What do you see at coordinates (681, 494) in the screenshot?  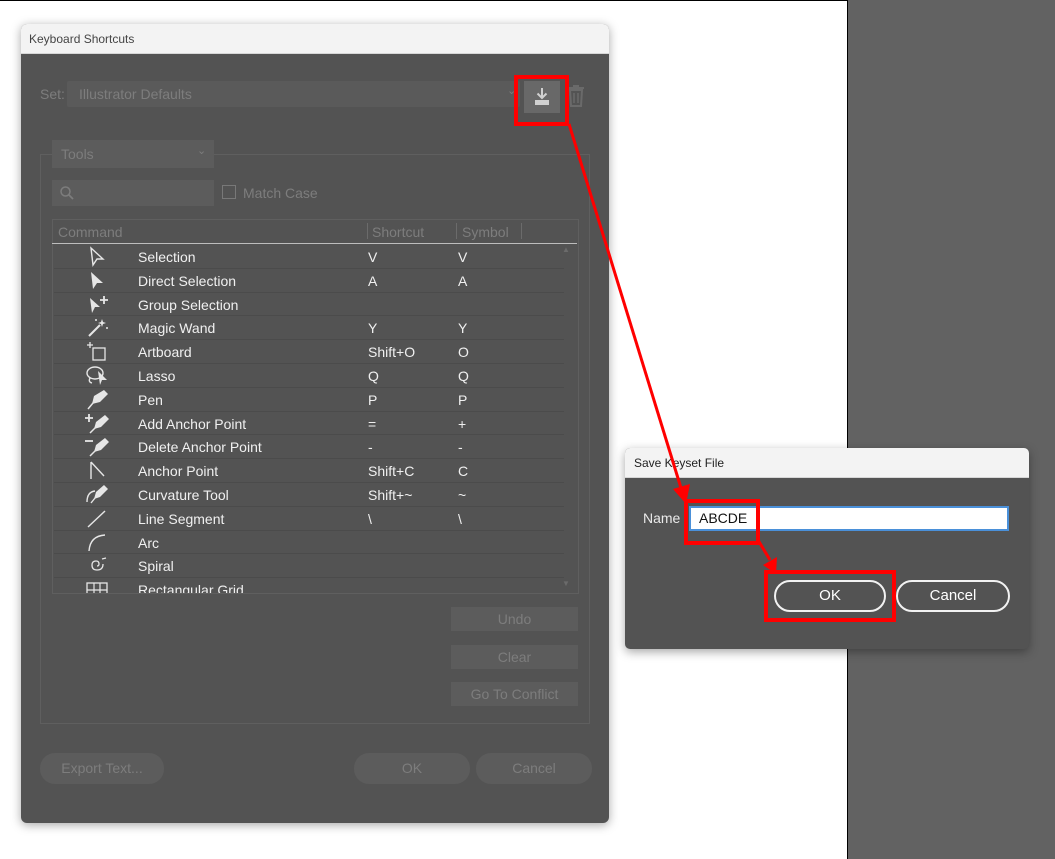 I see `arrowhead-icon` at bounding box center [681, 494].